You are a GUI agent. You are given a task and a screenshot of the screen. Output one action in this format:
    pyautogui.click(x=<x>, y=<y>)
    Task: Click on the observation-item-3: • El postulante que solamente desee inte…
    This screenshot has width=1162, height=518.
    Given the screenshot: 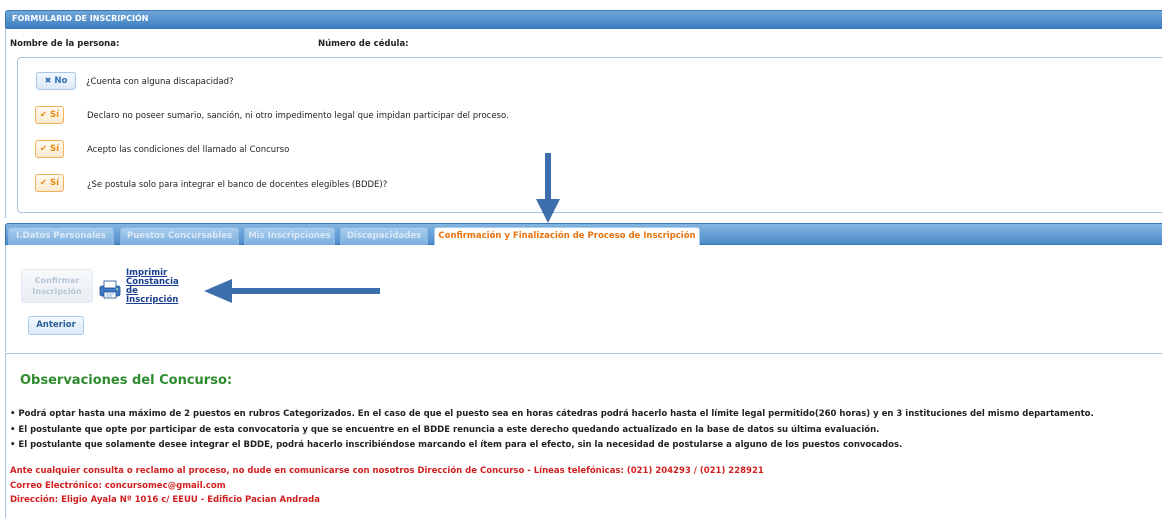 What is the action you would take?
    pyautogui.click(x=456, y=445)
    